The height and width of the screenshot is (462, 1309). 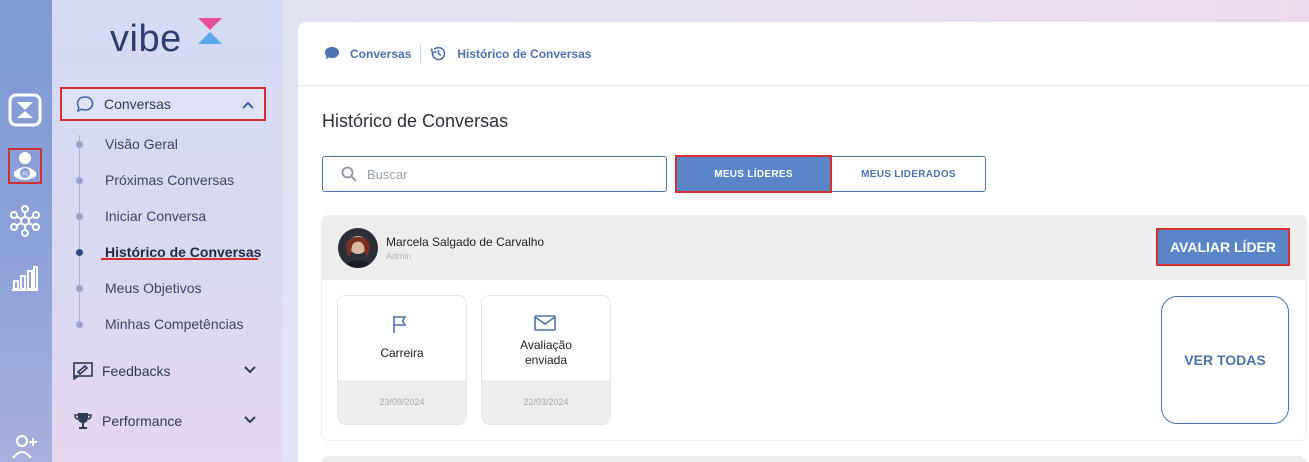 I want to click on menu-conversas: Conversas, so click(x=163, y=104).